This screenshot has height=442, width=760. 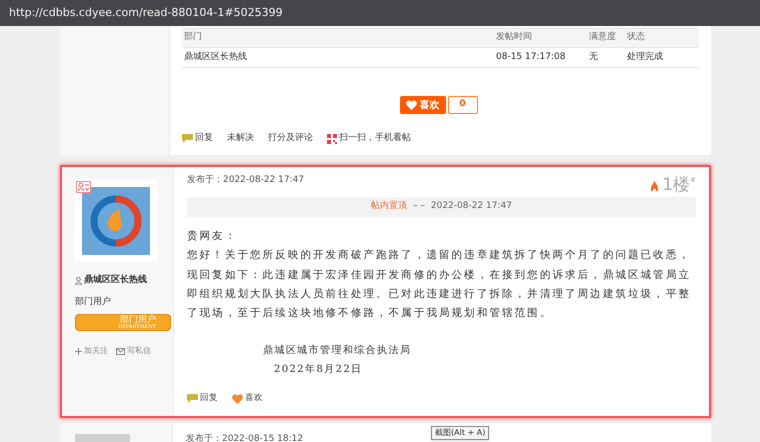 I want to click on signature-line: 鼎城区城市管理和综合执法局, so click(x=337, y=351).